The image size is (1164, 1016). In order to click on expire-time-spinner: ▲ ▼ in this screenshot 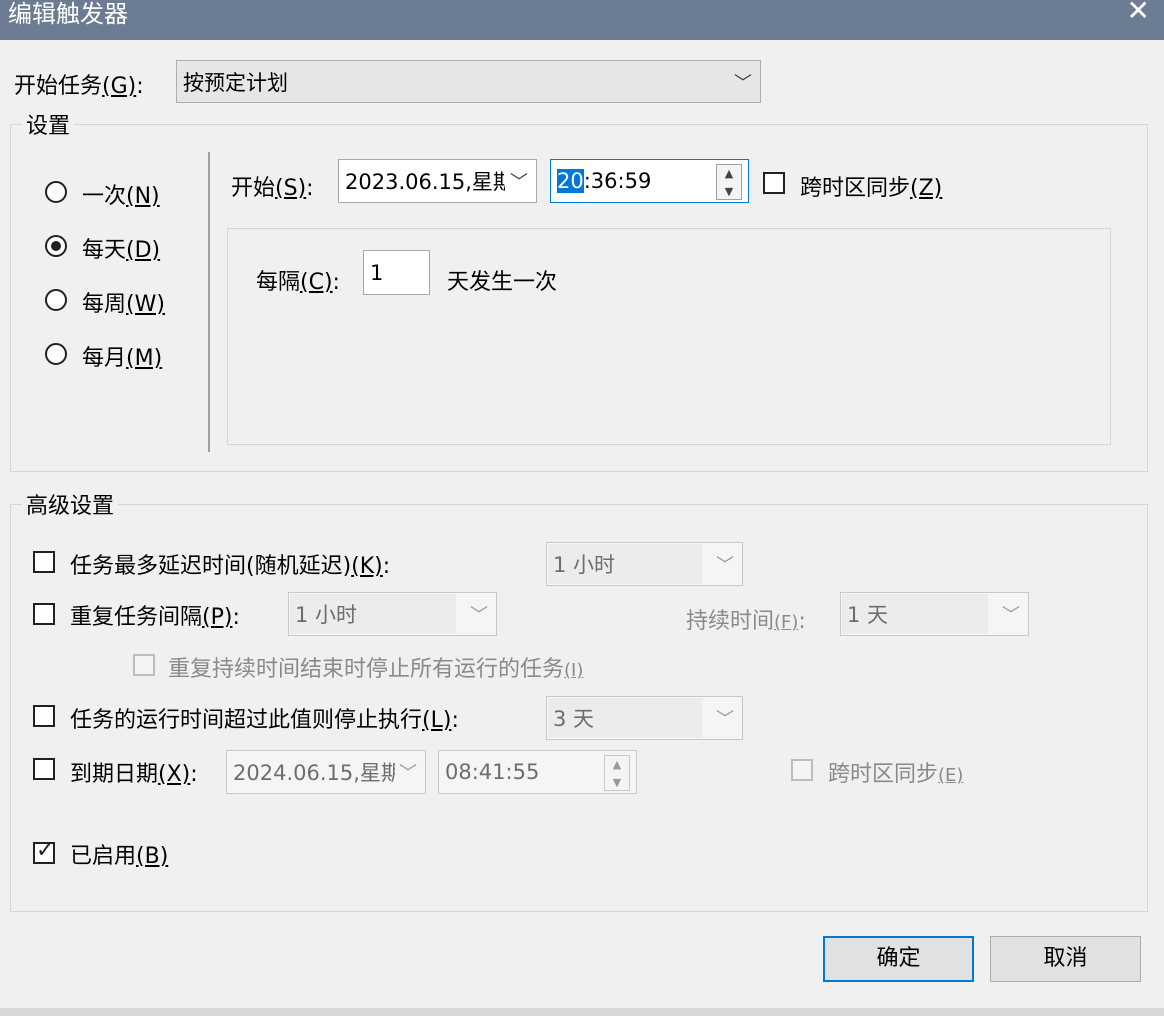, I will do `click(617, 773)`.